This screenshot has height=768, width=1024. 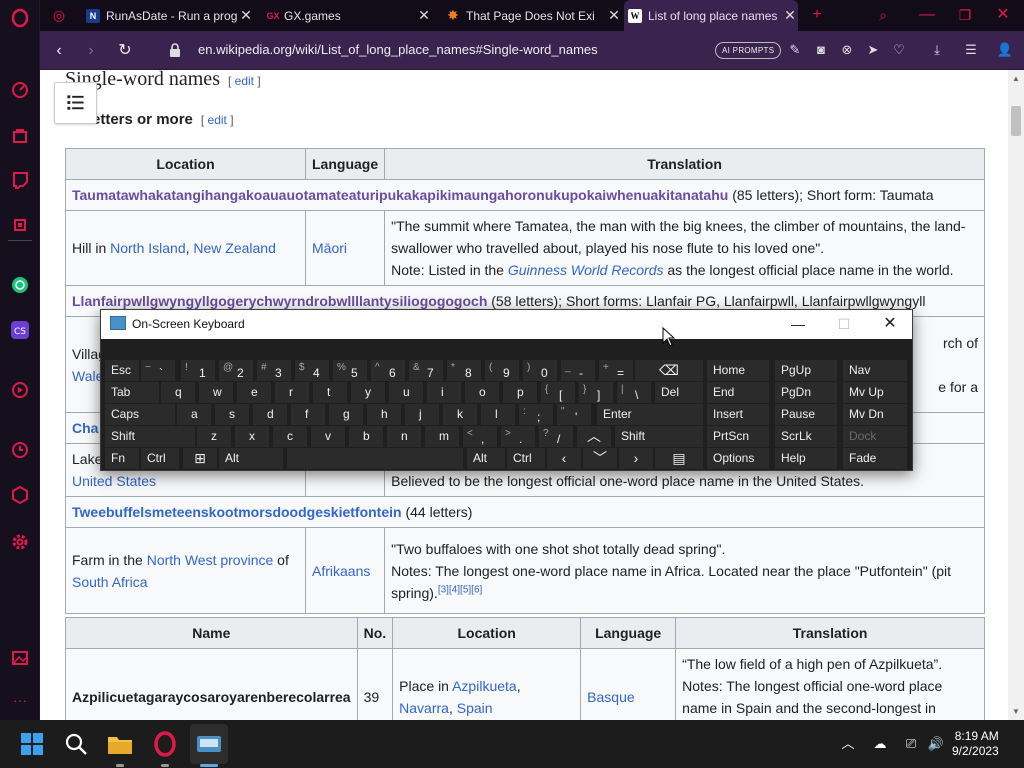 What do you see at coordinates (875, 458) in the screenshot?
I see `key-fade: Fade` at bounding box center [875, 458].